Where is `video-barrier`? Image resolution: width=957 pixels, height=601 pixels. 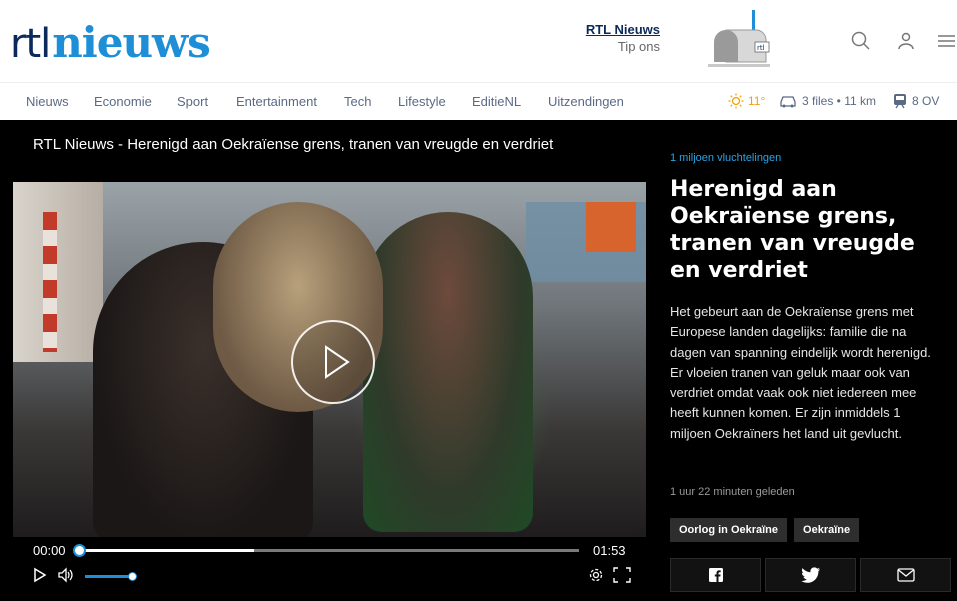
video-barrier is located at coordinates (50, 282).